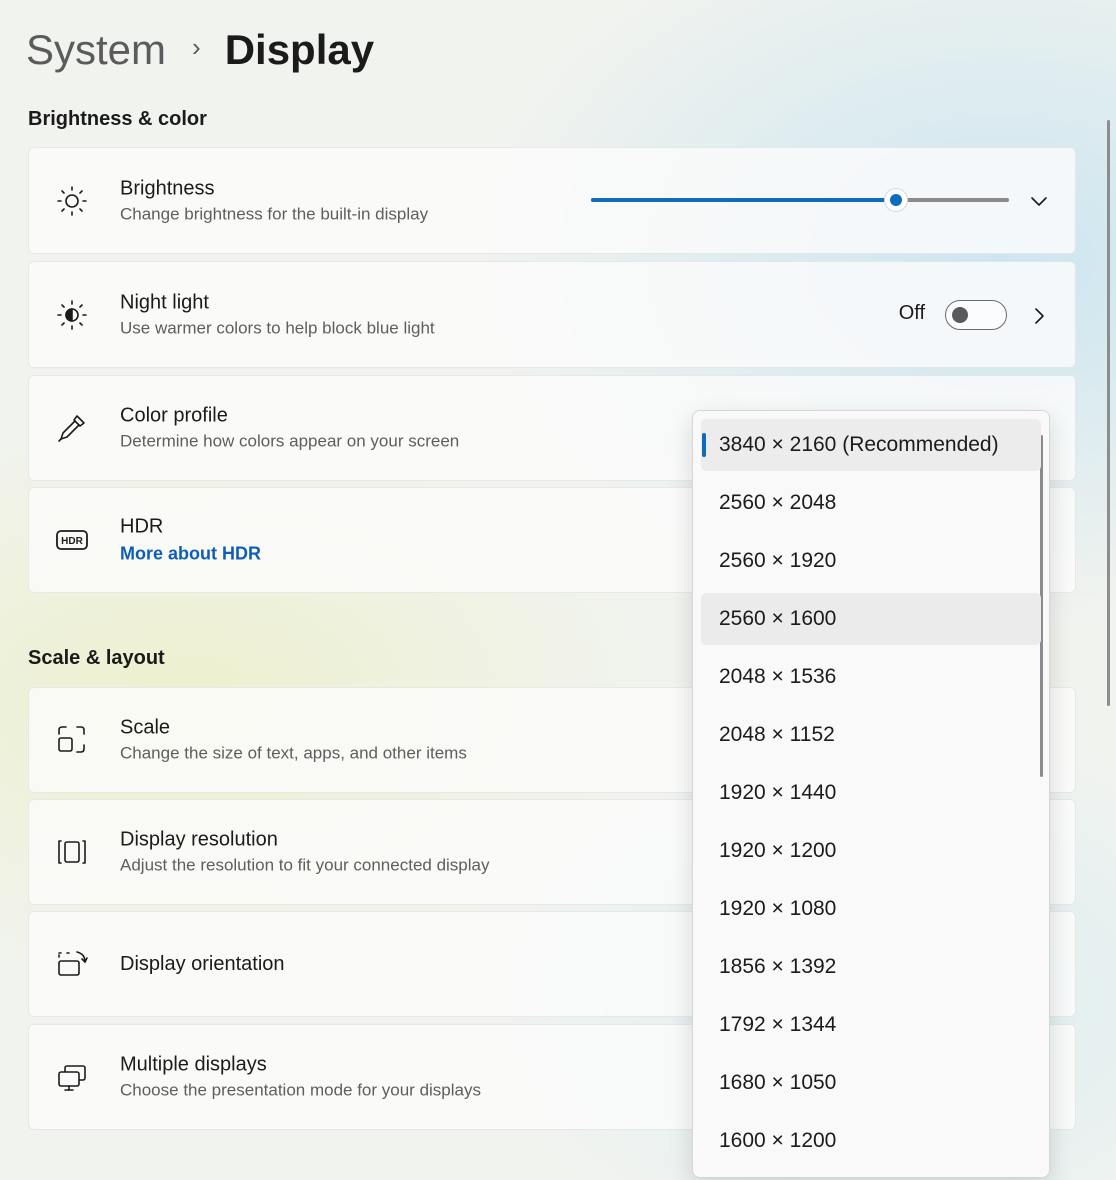 This screenshot has width=1116, height=1180. What do you see at coordinates (142, 526) in the screenshot?
I see `hdr-title: HDR` at bounding box center [142, 526].